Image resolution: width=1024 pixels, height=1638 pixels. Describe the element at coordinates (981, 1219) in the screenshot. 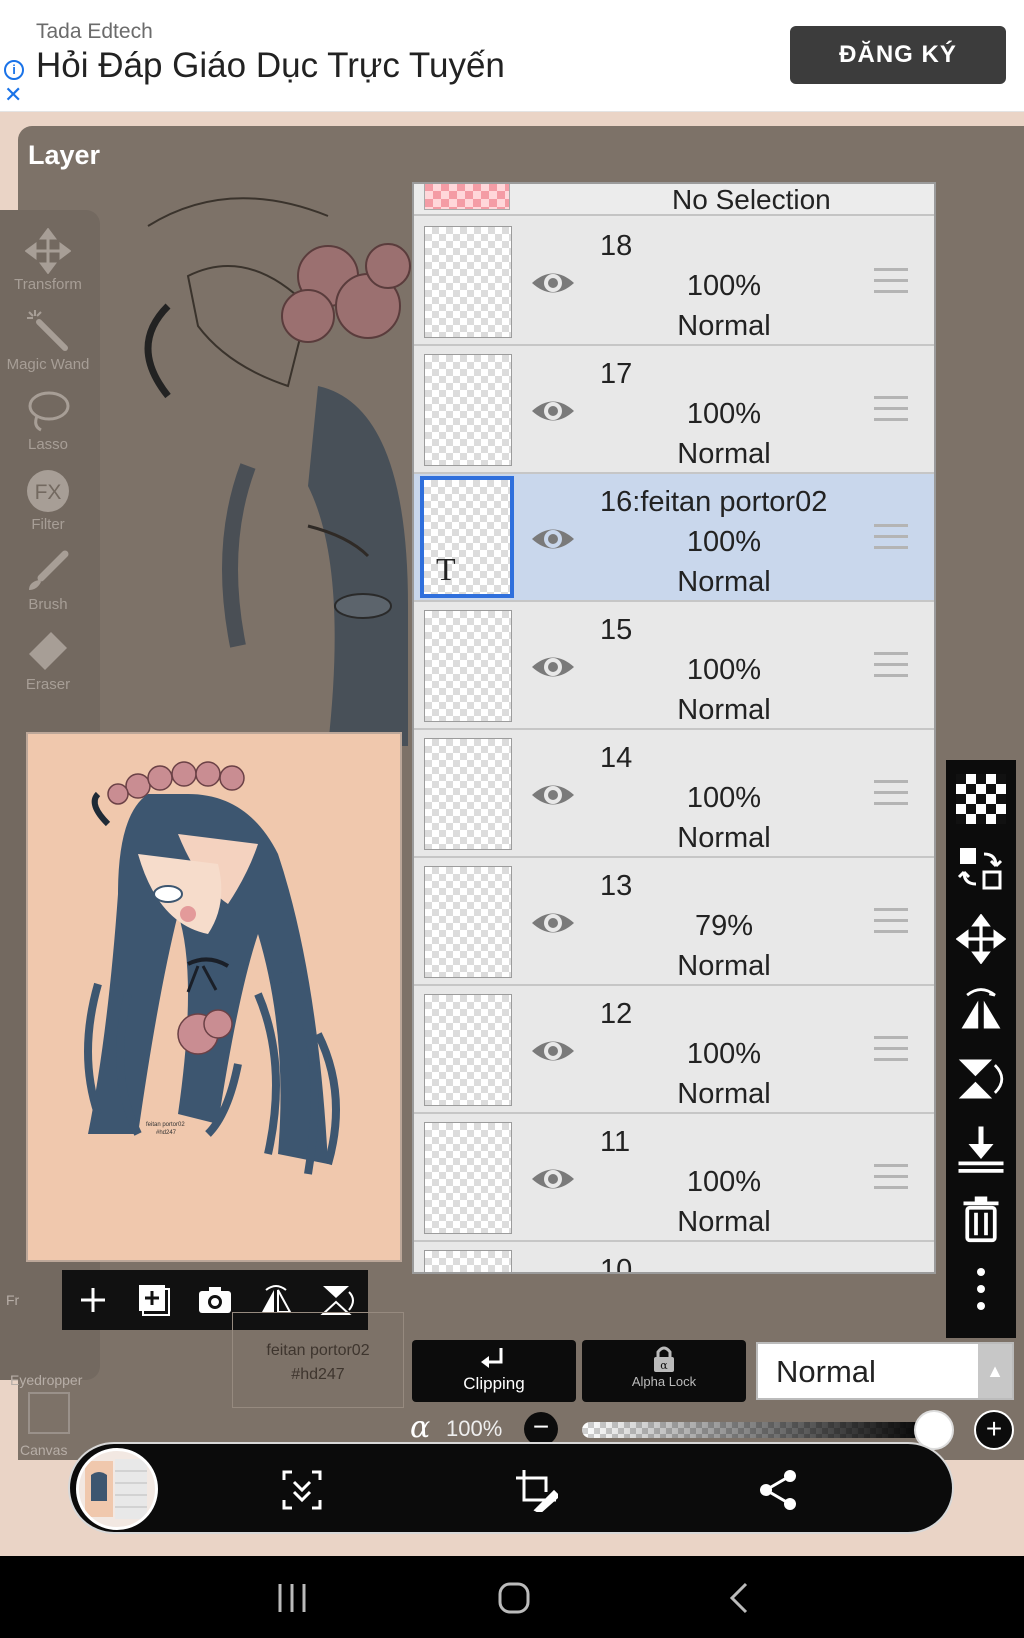

I see `trash-icon` at that location.